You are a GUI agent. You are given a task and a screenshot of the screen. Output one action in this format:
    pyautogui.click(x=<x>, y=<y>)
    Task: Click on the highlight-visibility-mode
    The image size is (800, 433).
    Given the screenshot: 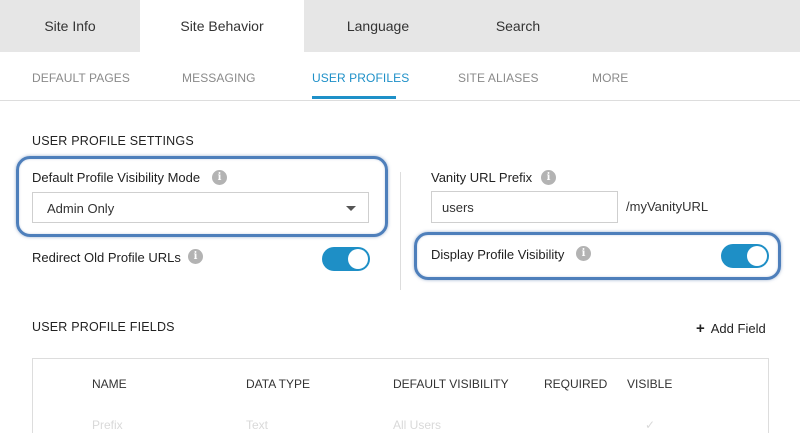 What is the action you would take?
    pyautogui.click(x=202, y=196)
    